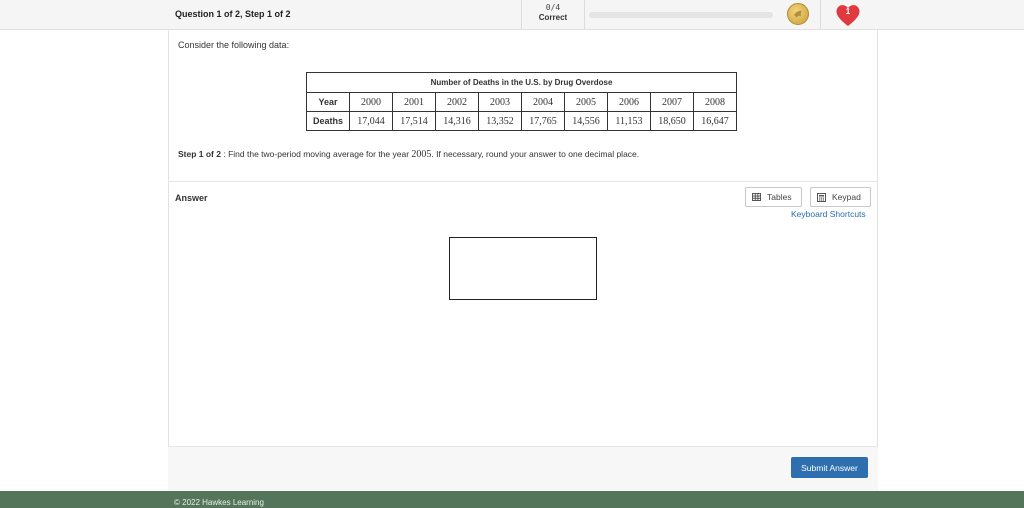 This screenshot has width=1024, height=508. What do you see at coordinates (543, 102) in the screenshot?
I see `year-cell: 2004` at bounding box center [543, 102].